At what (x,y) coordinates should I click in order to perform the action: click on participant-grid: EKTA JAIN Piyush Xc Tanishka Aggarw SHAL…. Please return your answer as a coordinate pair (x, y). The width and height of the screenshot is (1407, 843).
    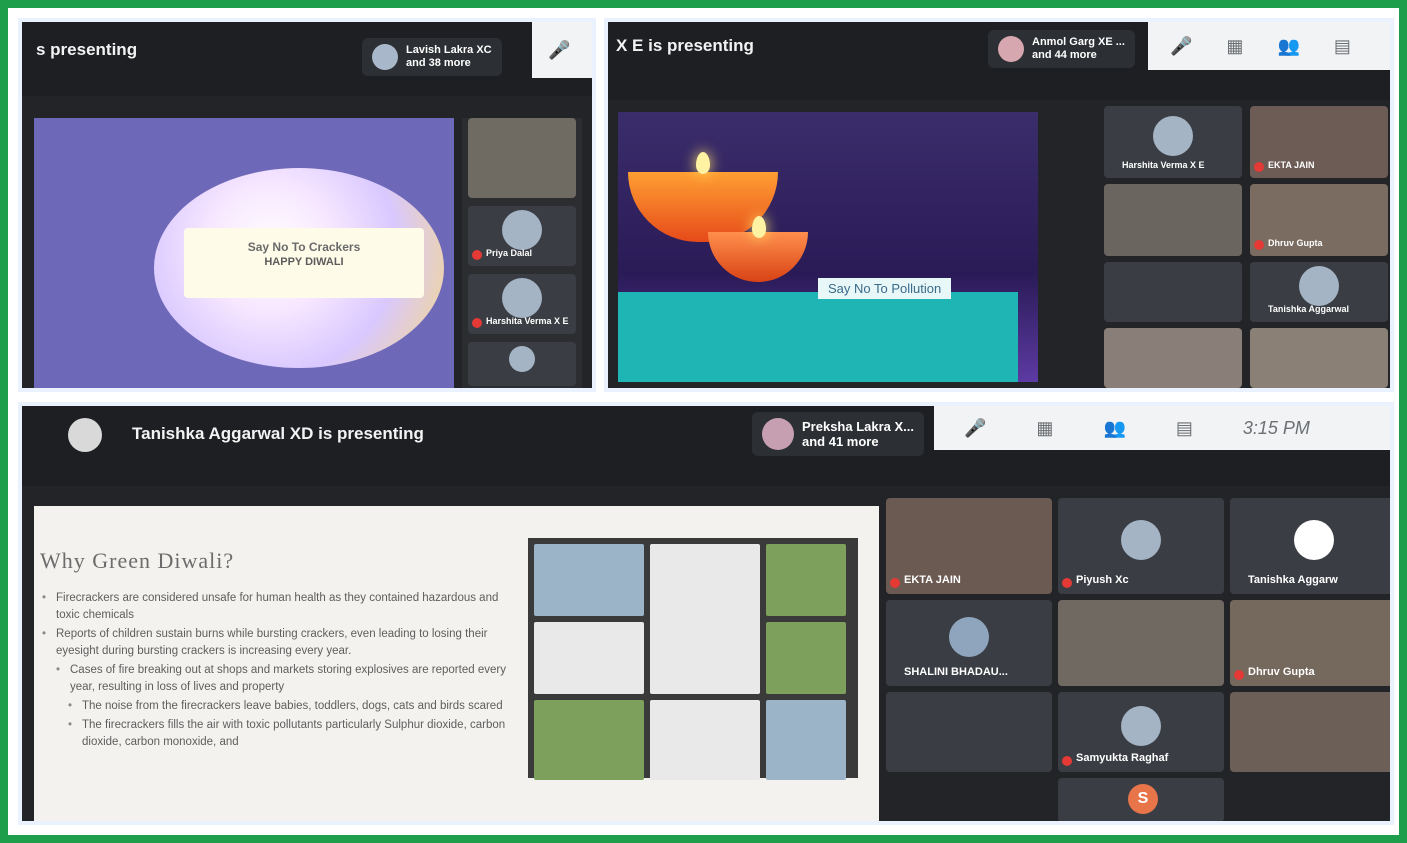
    Looking at the image, I should click on (1138, 659).